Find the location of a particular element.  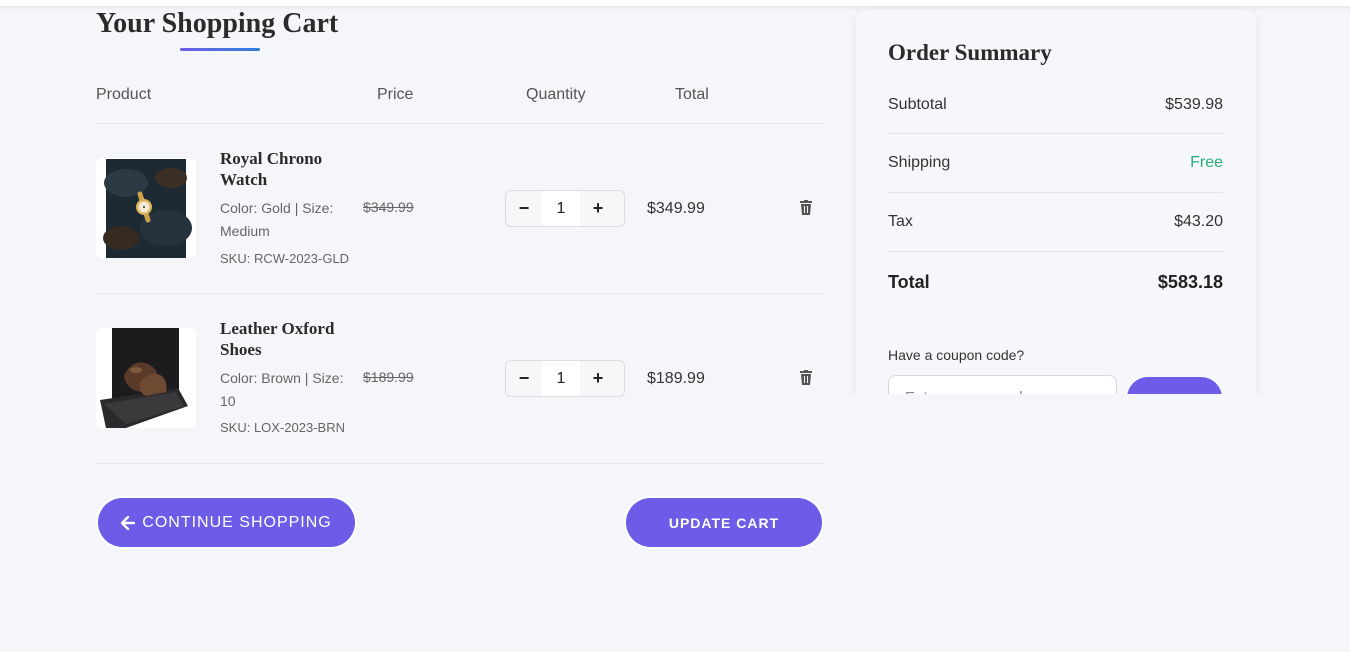

product-sku: SKU: RCW-2023-GLD is located at coordinates (285, 258).